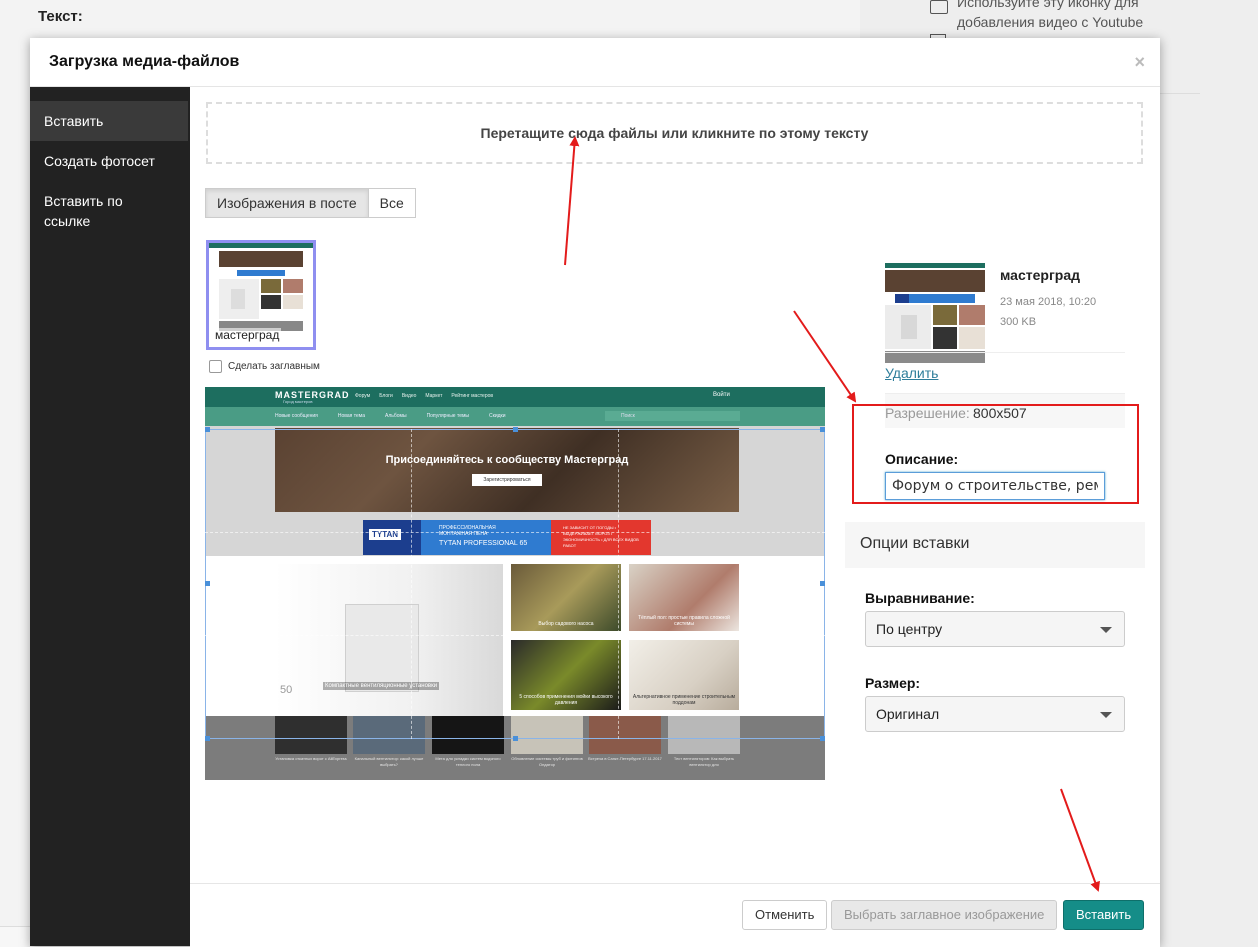 The height and width of the screenshot is (947, 1258). Describe the element at coordinates (144, 61) in the screenshot. I see `modal-title: Загрузка медиа-файлов` at that location.